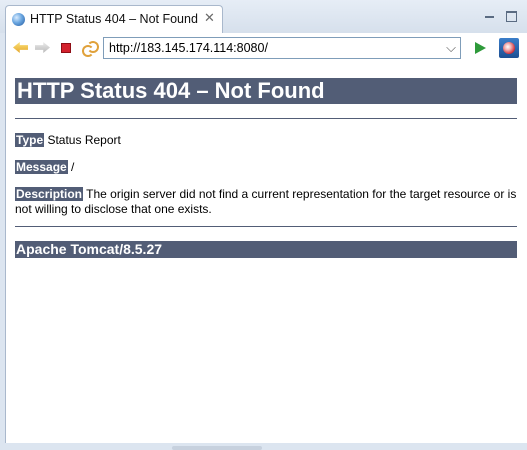 The height and width of the screenshot is (450, 527). What do you see at coordinates (18, 19) in the screenshot?
I see `globe-icon` at bounding box center [18, 19].